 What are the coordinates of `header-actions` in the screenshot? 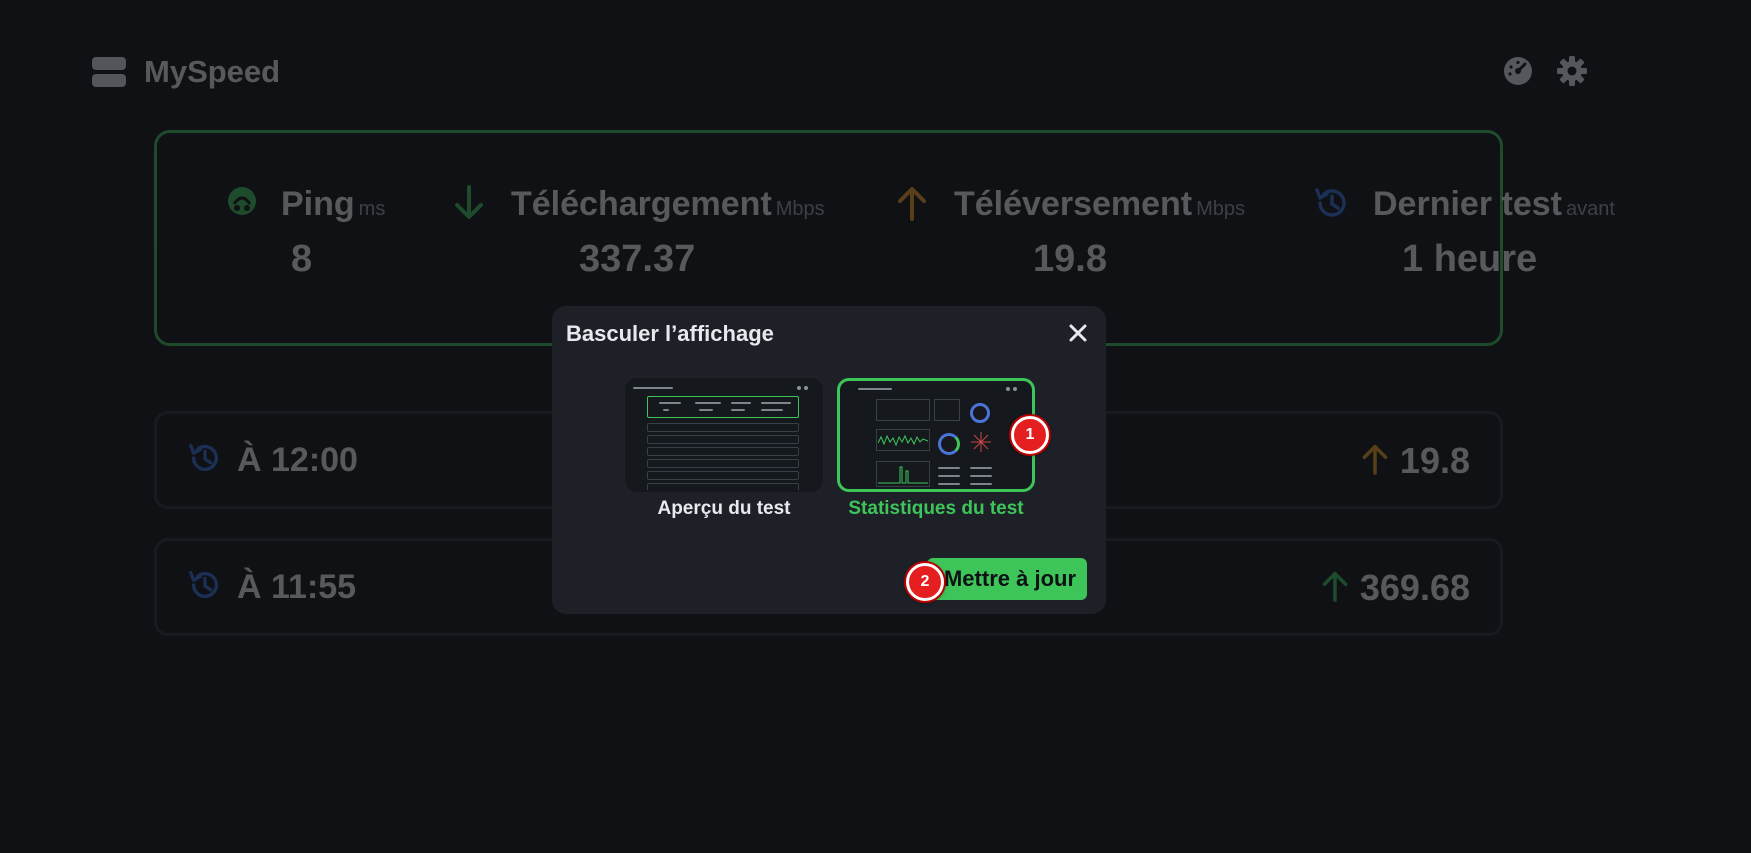 It's located at (1545, 71).